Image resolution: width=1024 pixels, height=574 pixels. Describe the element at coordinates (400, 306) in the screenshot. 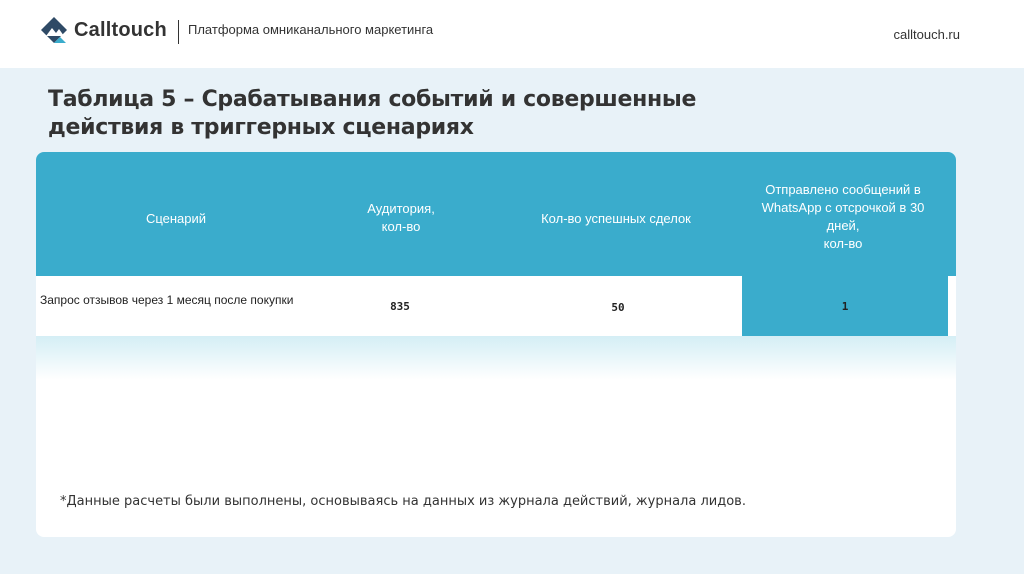

I see `cell-audience: 835` at that location.